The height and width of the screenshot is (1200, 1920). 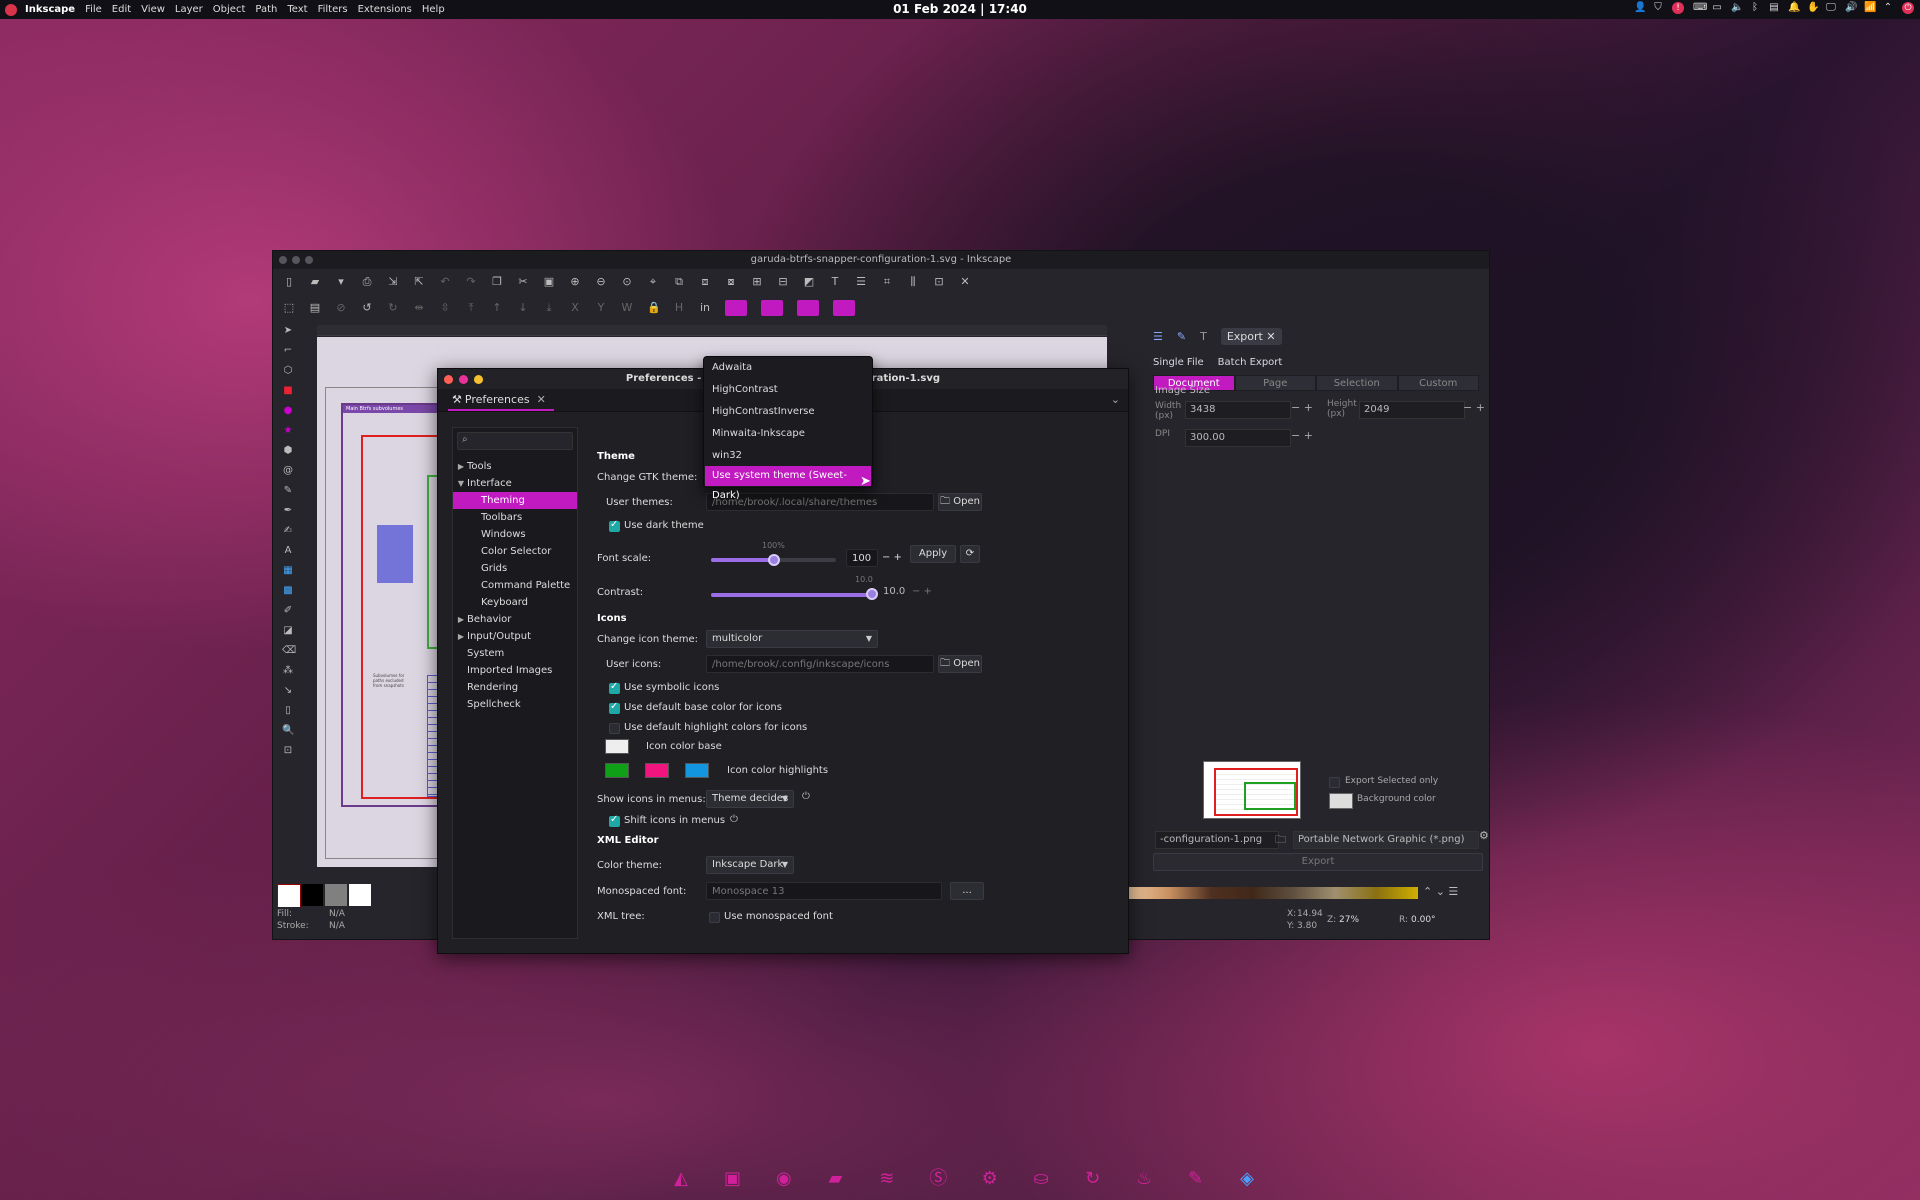 I want to click on minimize-dot-icon, so click(x=296, y=260).